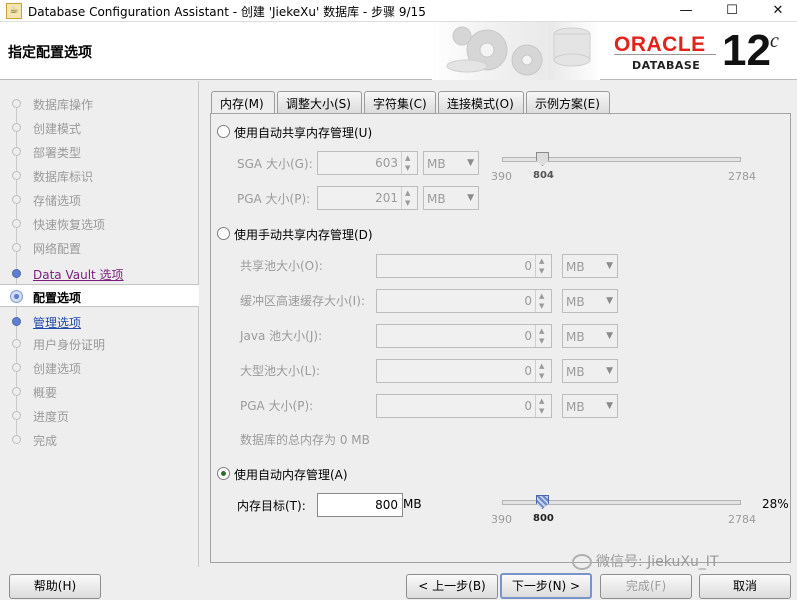  I want to click on memory-target-label: 内存目标(T):, so click(271, 506).